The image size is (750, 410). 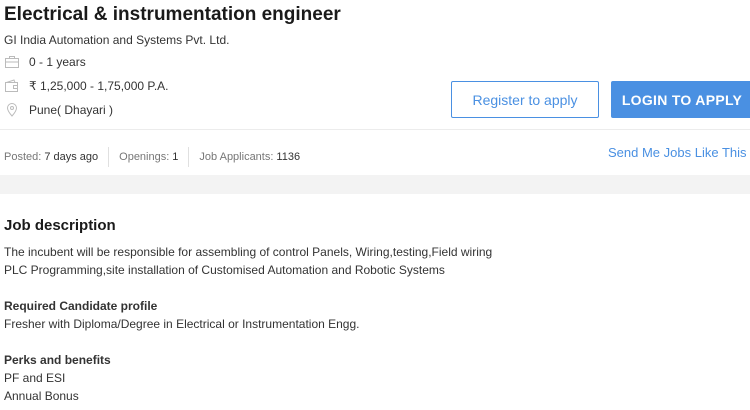 What do you see at coordinates (175, 157) in the screenshot?
I see `openings-value: 1` at bounding box center [175, 157].